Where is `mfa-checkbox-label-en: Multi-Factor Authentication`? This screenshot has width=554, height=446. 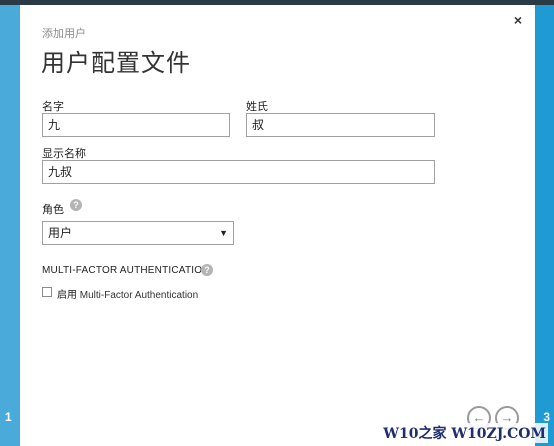 mfa-checkbox-label-en: Multi-Factor Authentication is located at coordinates (139, 295).